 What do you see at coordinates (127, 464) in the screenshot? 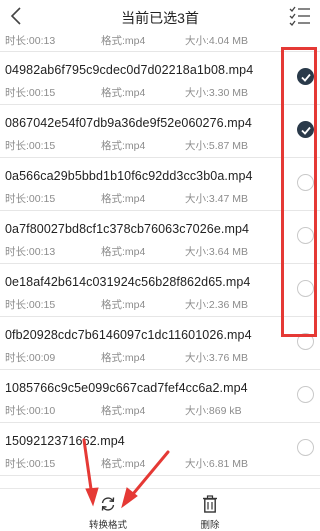
I see `file-meta: 时长:00:15 格式:mp4 大小:6.81 MB` at bounding box center [127, 464].